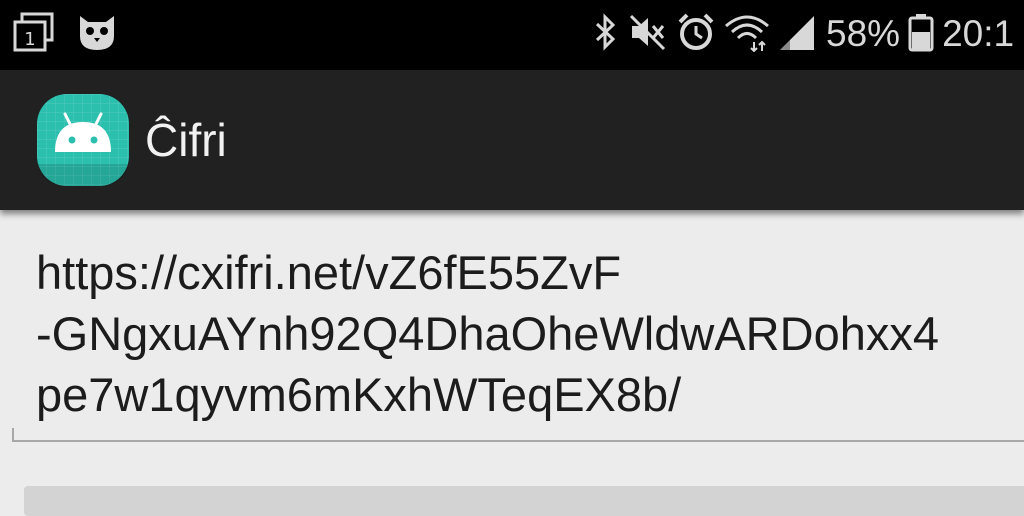 Image resolution: width=1024 pixels, height=516 pixels. What do you see at coordinates (29, 39) in the screenshot?
I see `recent-apps-badge: 1` at bounding box center [29, 39].